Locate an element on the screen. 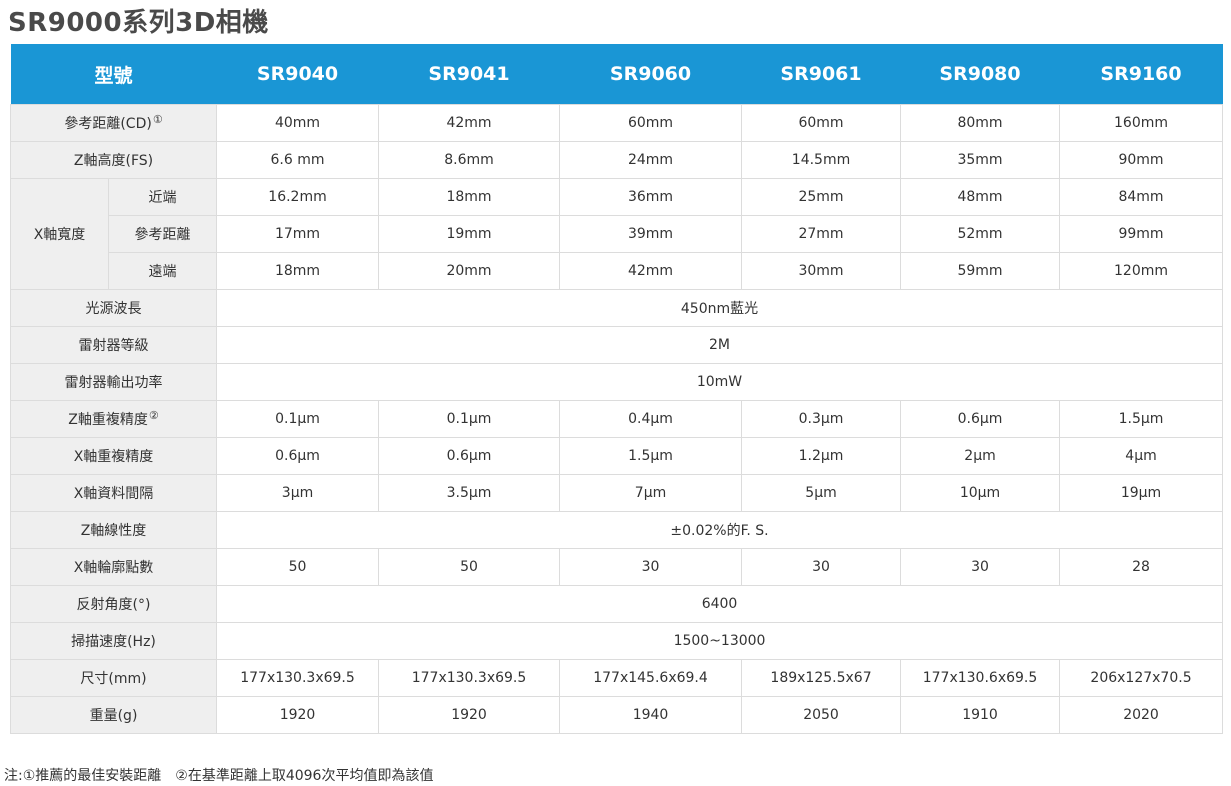 This screenshot has width=1231, height=786. header-model-label: 型號 is located at coordinates (113, 74).